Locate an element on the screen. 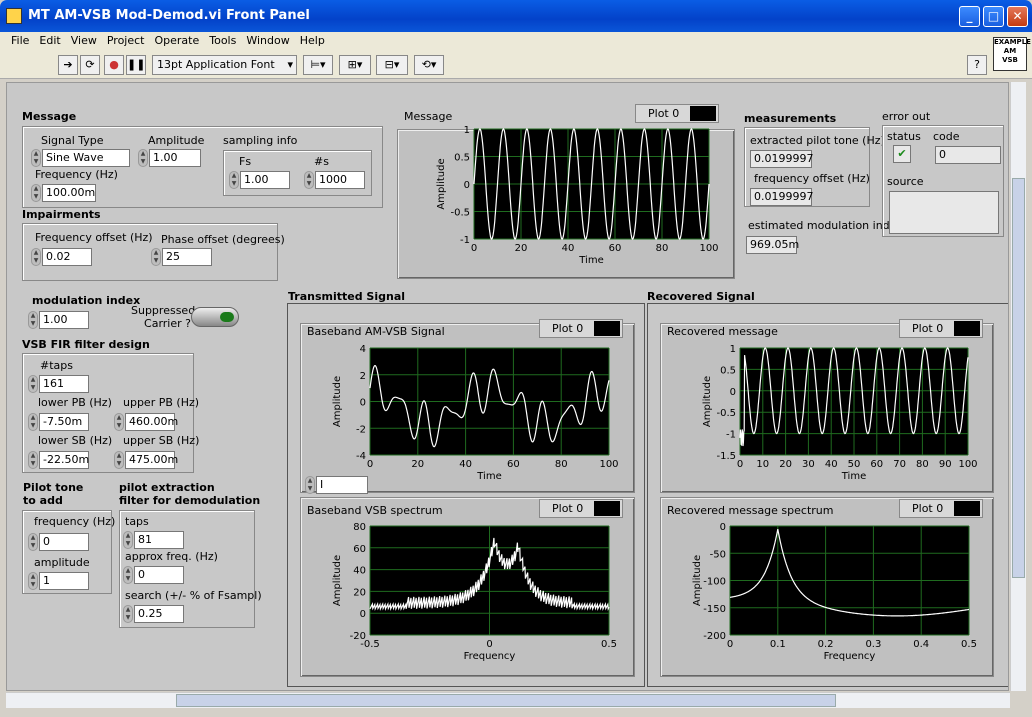 The width and height of the screenshot is (1032, 717). x-tick-label: 0.3 is located at coordinates (873, 644).